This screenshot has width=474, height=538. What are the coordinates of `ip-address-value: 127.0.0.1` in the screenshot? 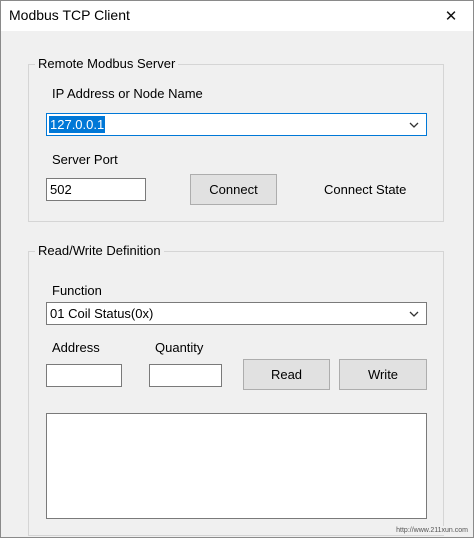 It's located at (77, 124).